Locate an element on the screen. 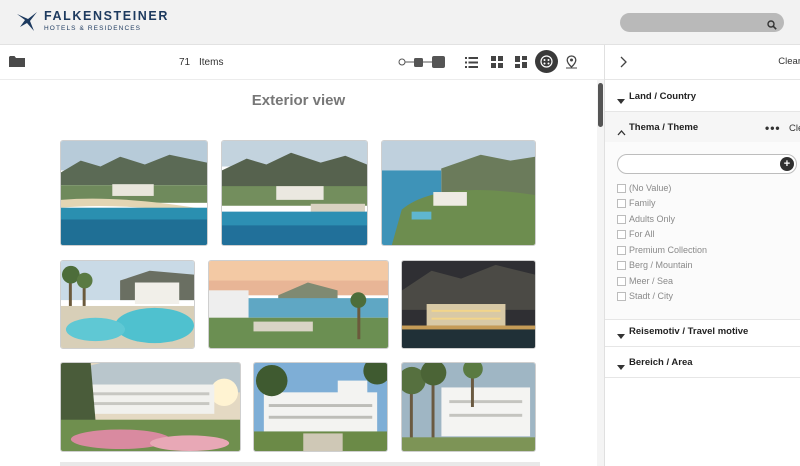 This screenshot has height=466, width=800. more-options-icon: ••• is located at coordinates (773, 128).